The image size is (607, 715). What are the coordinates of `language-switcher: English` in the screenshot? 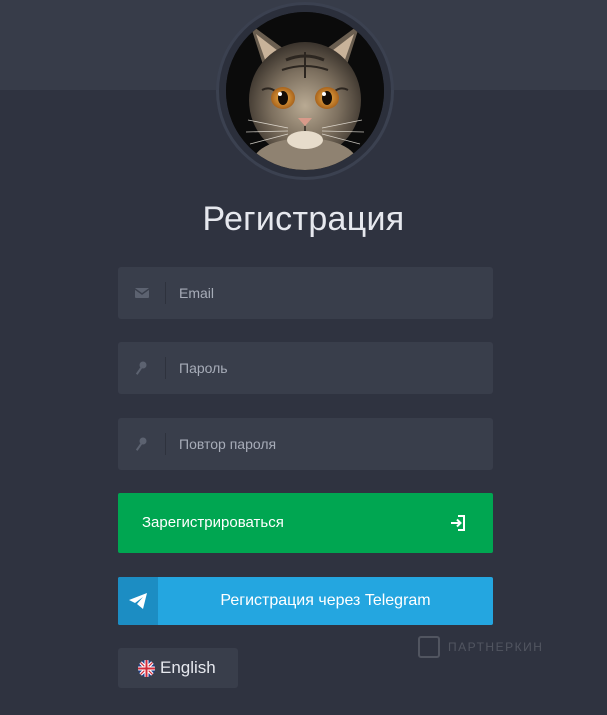 It's located at (178, 668).